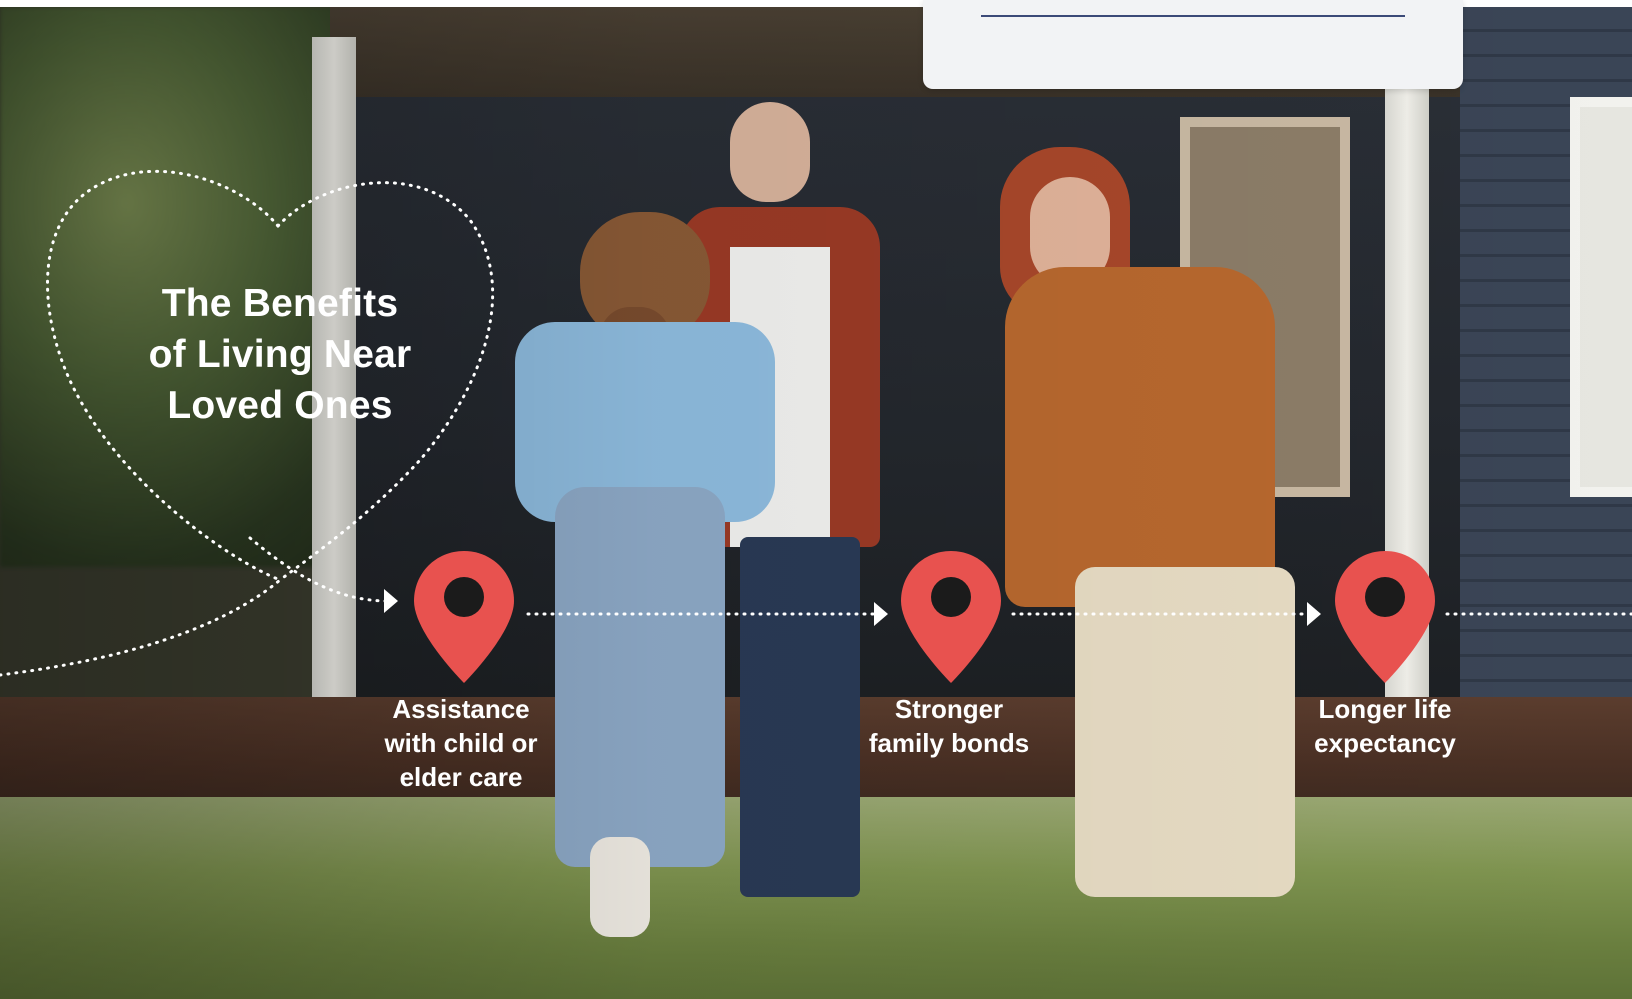  Describe the element at coordinates (461, 709) in the screenshot. I see `benefit-line: Assistance` at that location.